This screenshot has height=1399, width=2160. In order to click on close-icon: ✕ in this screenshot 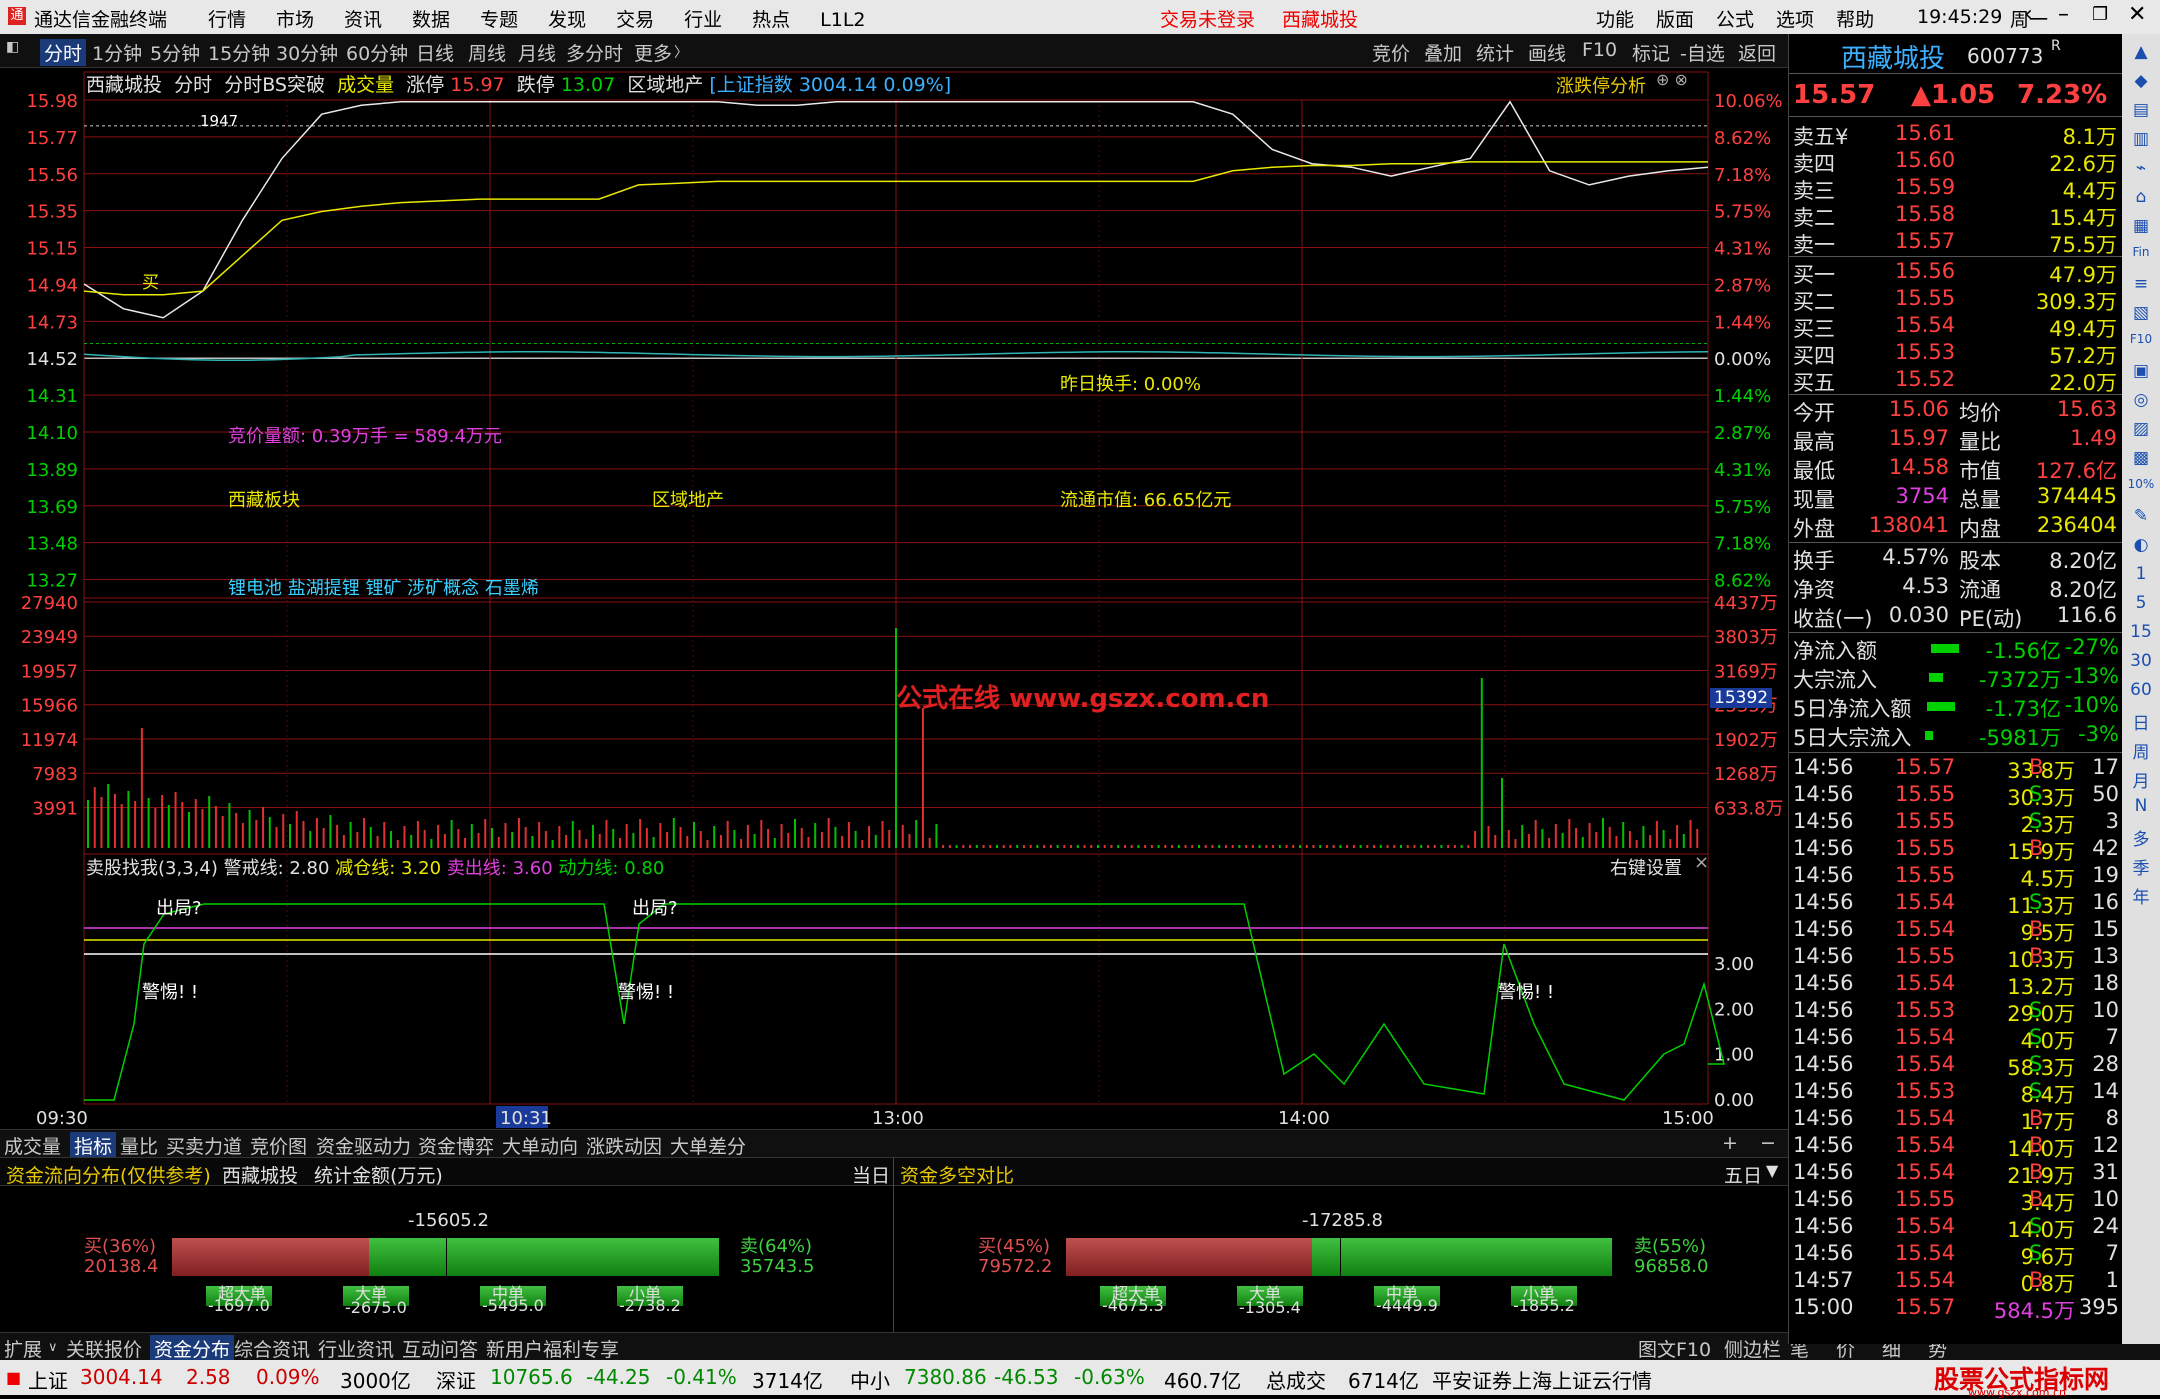, I will do `click(2137, 14)`.